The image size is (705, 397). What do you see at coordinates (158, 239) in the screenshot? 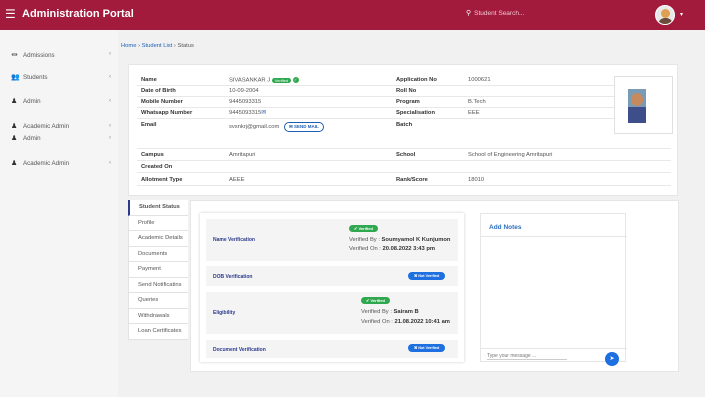
I see `tab-academic-details: Academic Details` at bounding box center [158, 239].